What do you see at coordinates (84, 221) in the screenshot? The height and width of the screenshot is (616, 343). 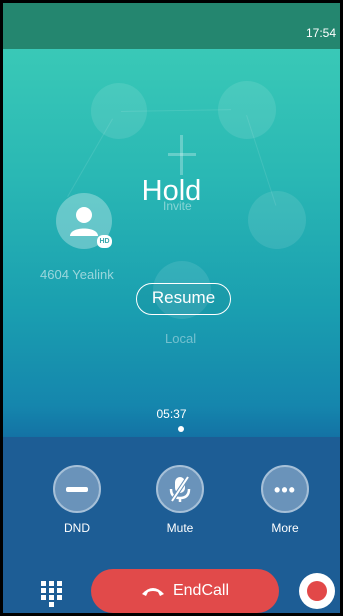 I see `user-avatar-icon` at bounding box center [84, 221].